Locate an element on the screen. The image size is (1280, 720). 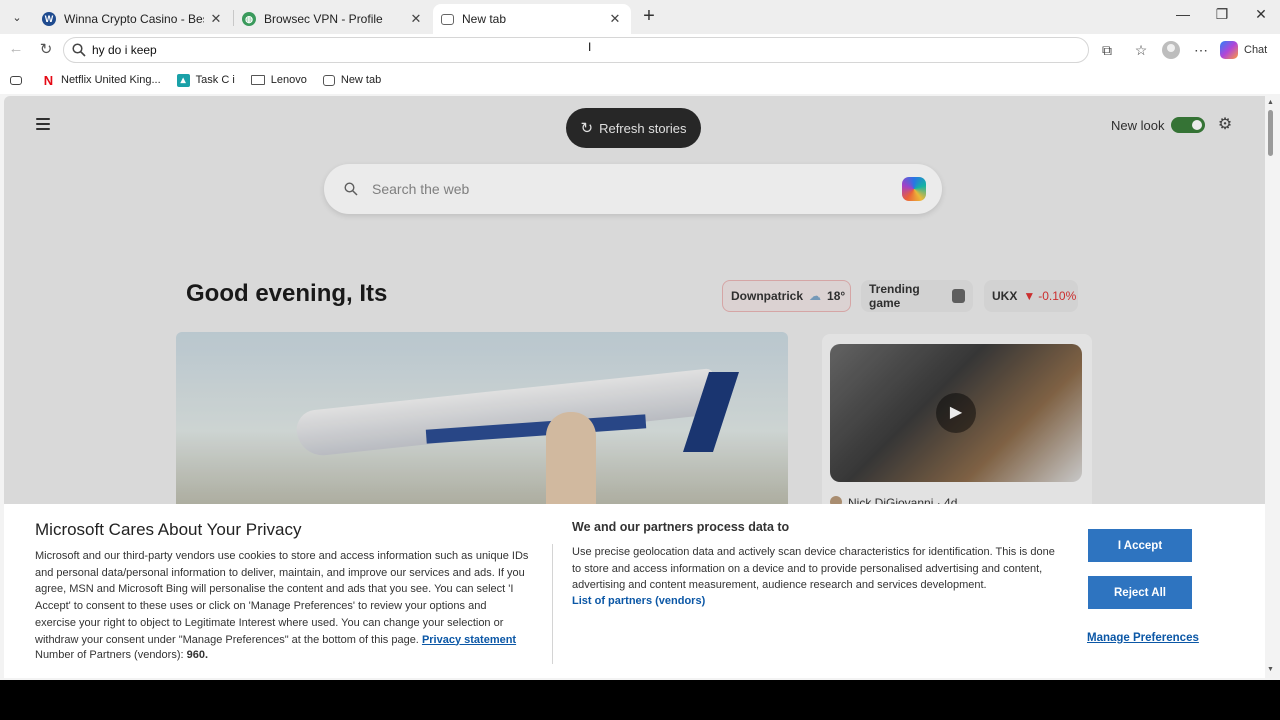
more-options-icon: ⋯ is located at coordinates (1201, 50).